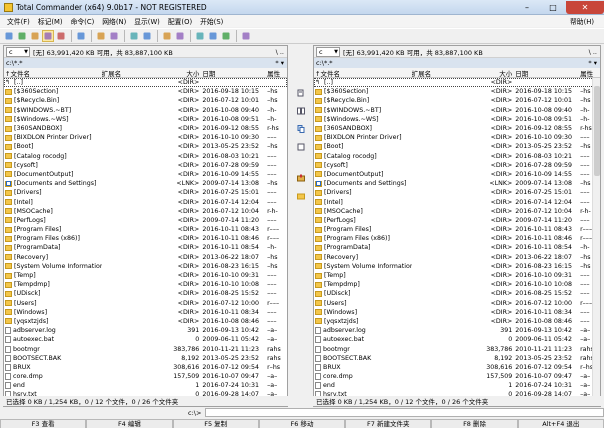  Describe the element at coordinates (147, 21) in the screenshot. I see `menu-show: 显示(W)` at that location.